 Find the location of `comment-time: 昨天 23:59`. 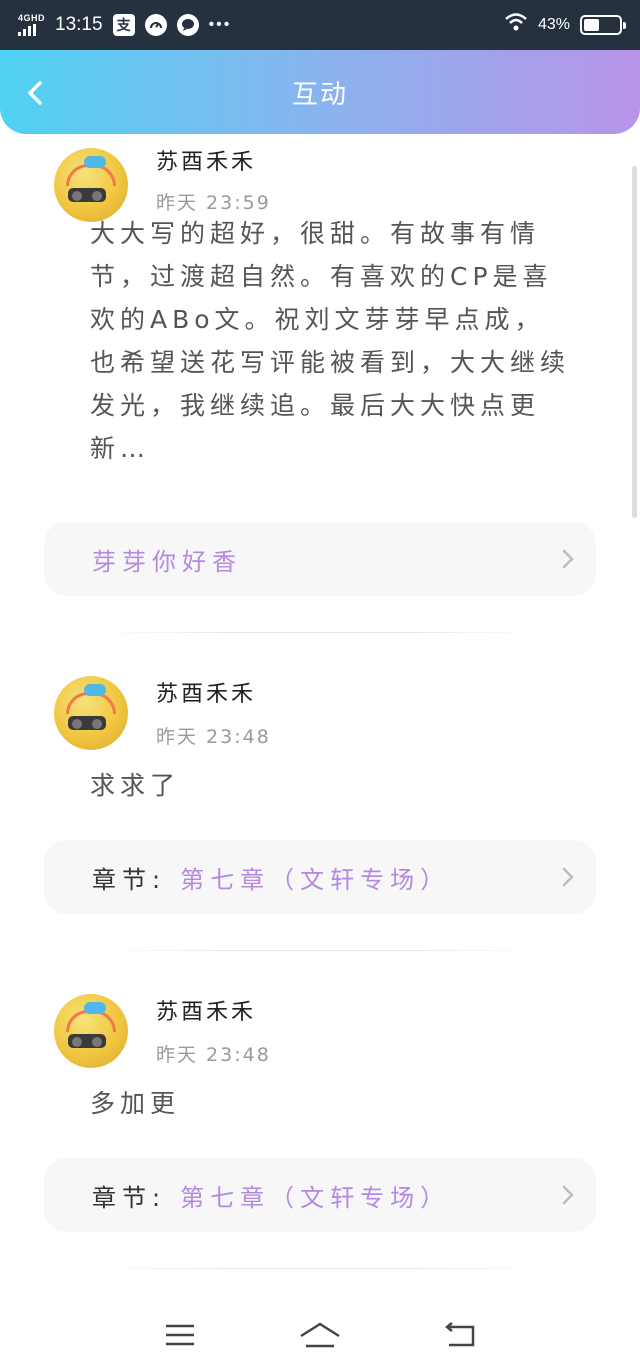

comment-time: 昨天 23:59 is located at coordinates (213, 203).